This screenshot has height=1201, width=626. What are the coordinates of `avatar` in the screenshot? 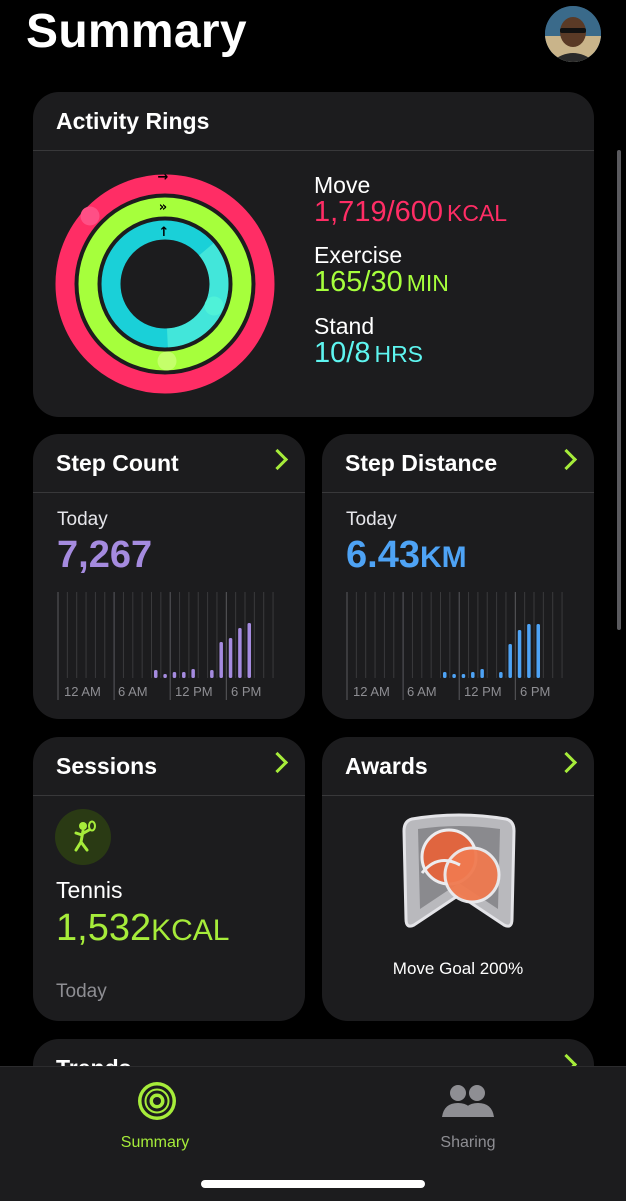 It's located at (573, 34).